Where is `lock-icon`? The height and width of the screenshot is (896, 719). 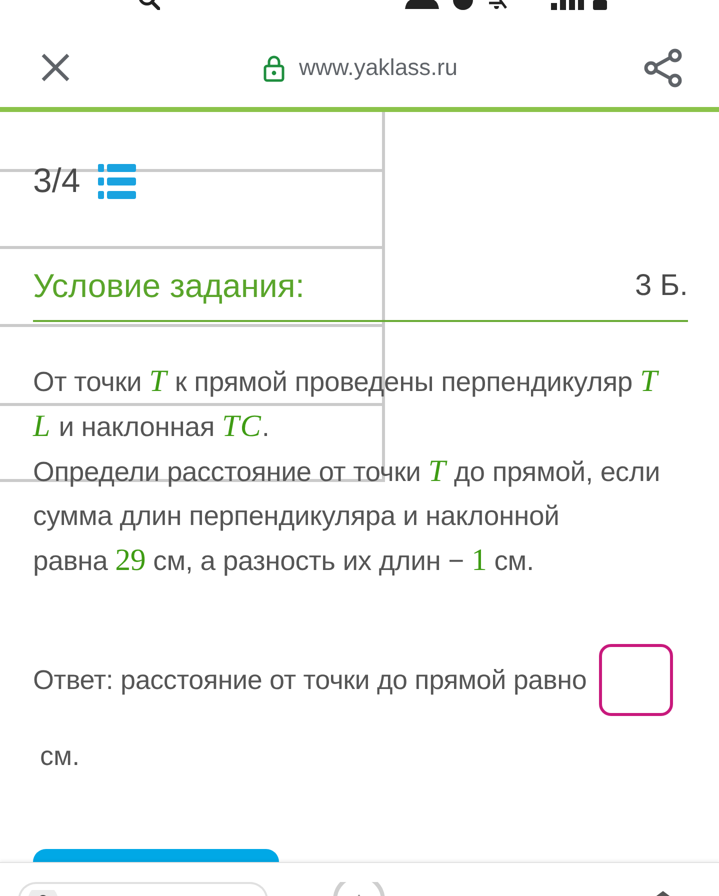 lock-icon is located at coordinates (274, 68).